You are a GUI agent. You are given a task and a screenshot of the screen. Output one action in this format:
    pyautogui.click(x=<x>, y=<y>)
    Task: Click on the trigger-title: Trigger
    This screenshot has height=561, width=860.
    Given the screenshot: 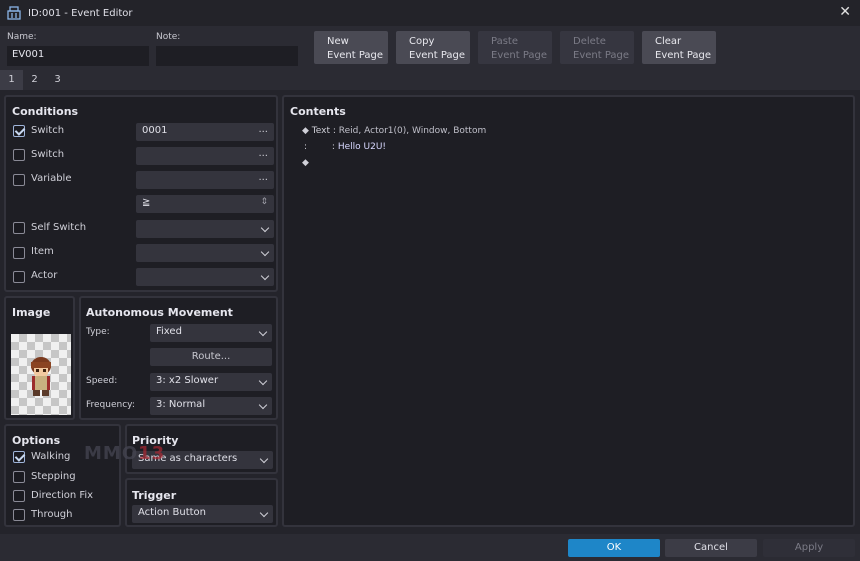 What is the action you would take?
    pyautogui.click(x=154, y=495)
    